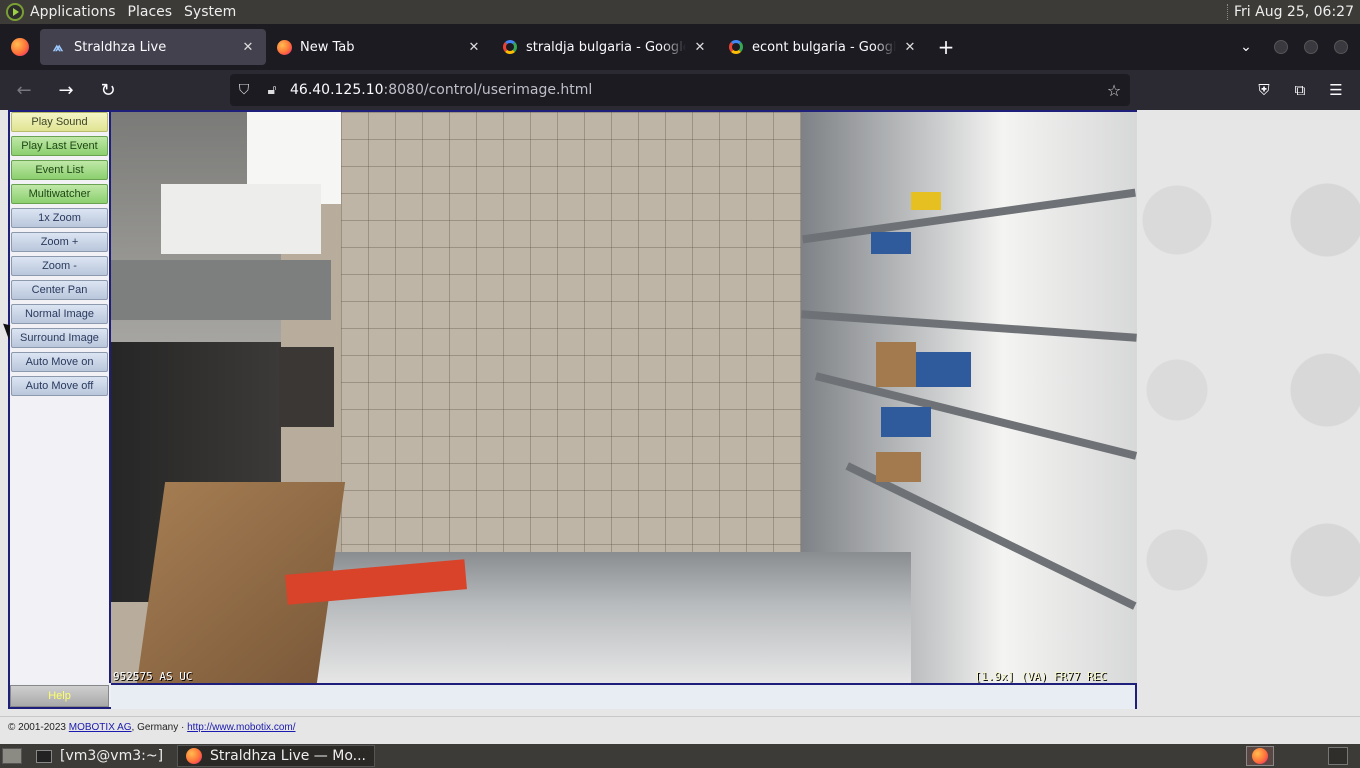 This screenshot has width=1360, height=768. I want to click on maximize-window-button, so click(1311, 47).